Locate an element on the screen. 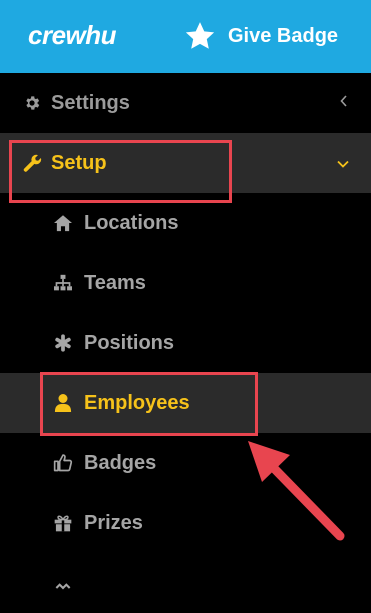  sidebar-item-settings-label: Settings is located at coordinates (90, 102).